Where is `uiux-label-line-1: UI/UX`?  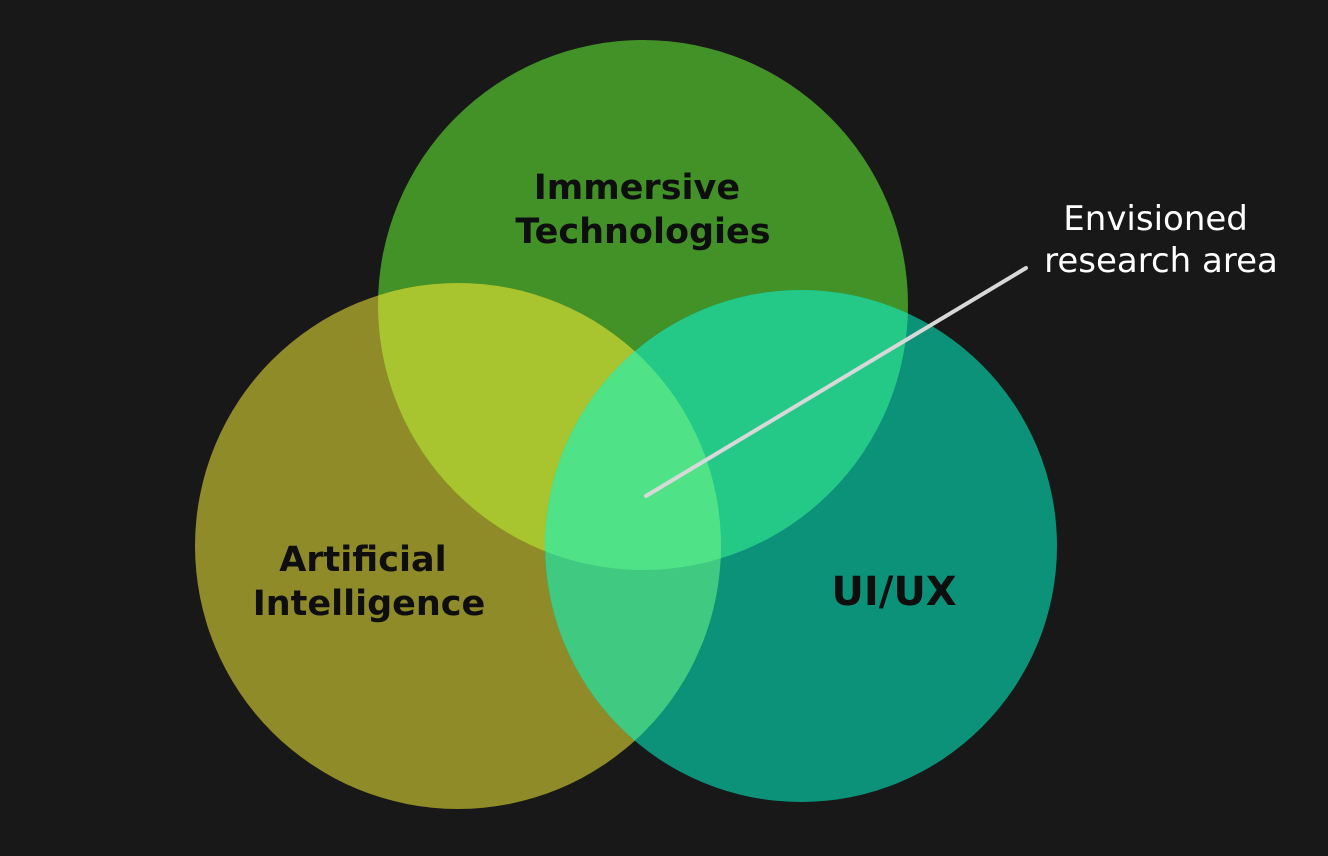 uiux-label-line-1: UI/UX is located at coordinates (893, 592).